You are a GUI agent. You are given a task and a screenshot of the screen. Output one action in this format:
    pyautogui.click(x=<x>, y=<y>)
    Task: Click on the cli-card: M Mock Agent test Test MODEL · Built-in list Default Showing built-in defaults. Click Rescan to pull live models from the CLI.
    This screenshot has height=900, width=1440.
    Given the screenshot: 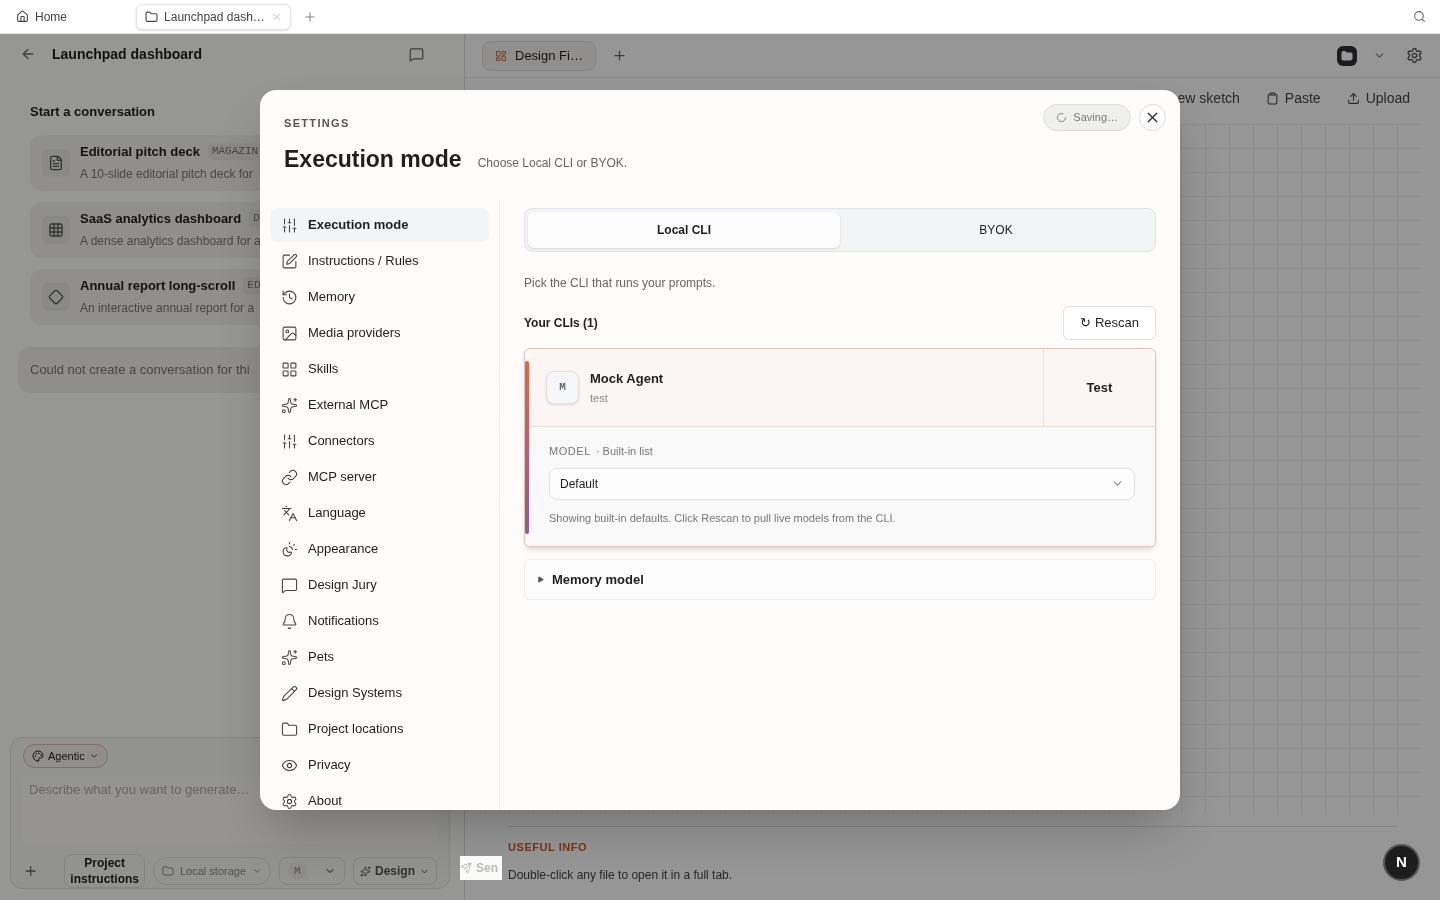 What is the action you would take?
    pyautogui.click(x=840, y=447)
    